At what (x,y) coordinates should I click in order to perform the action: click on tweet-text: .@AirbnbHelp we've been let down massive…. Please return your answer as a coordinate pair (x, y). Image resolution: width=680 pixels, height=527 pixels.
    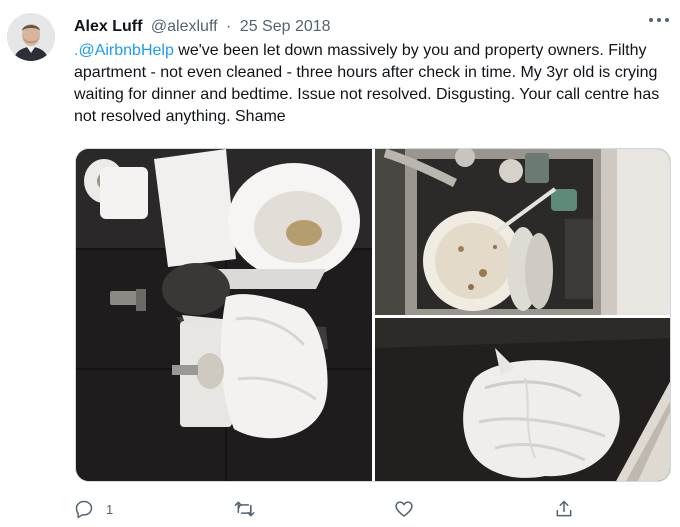
    Looking at the image, I should click on (373, 84).